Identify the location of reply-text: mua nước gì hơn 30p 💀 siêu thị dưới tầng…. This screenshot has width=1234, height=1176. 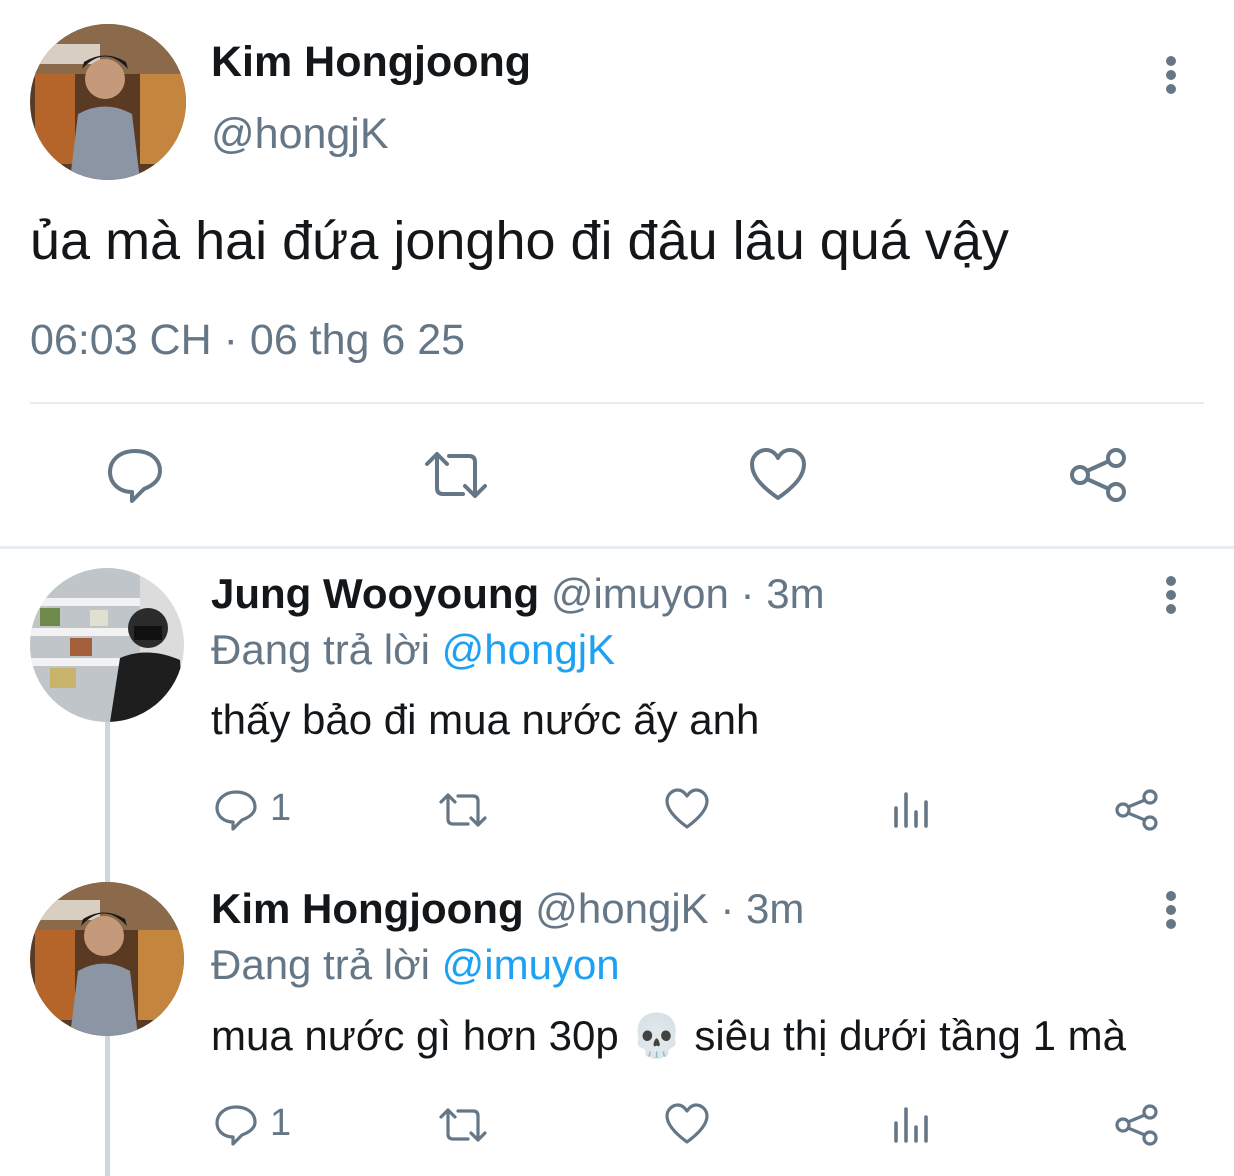
(668, 1036).